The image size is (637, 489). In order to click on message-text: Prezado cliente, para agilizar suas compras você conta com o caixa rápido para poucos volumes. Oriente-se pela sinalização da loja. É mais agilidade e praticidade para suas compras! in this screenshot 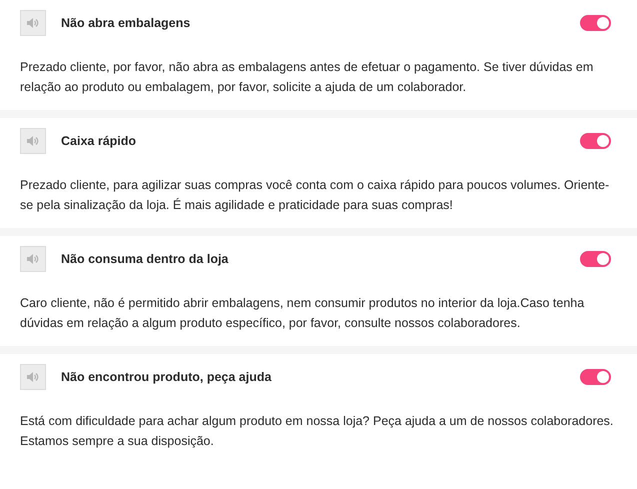, I will do `click(315, 195)`.